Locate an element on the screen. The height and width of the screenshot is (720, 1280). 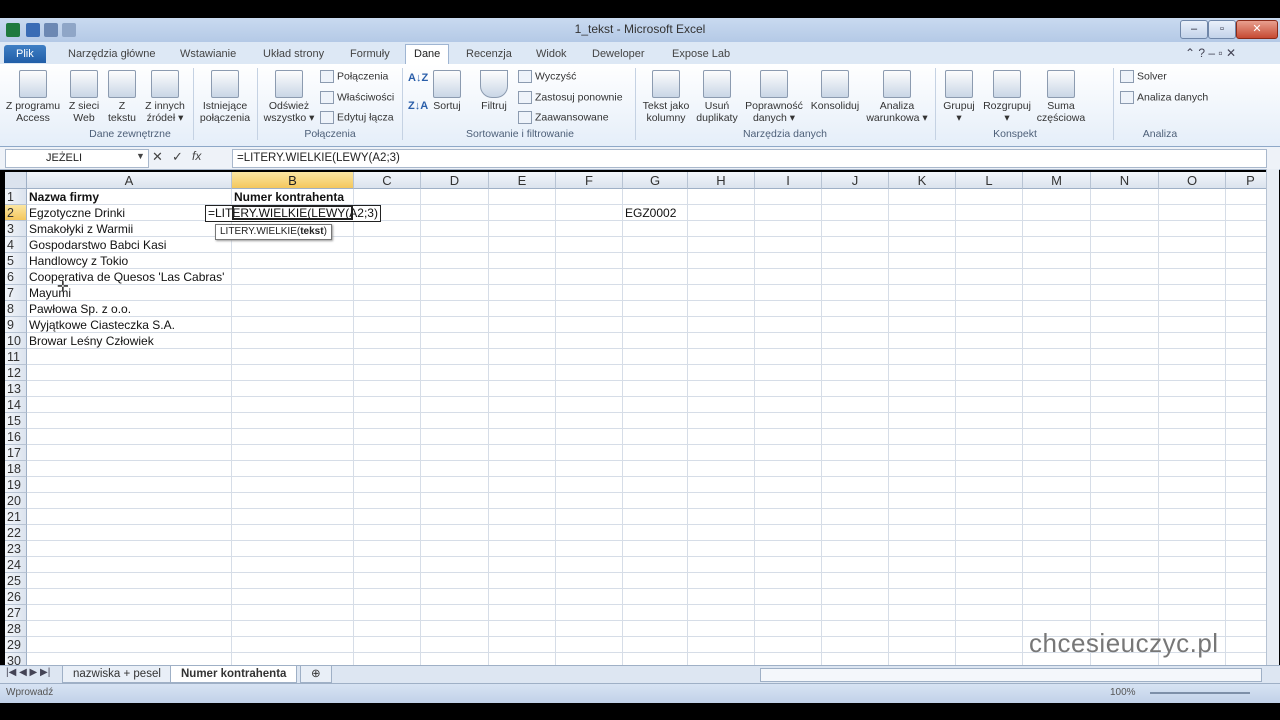
column-header-j: J is located at coordinates (855, 180).